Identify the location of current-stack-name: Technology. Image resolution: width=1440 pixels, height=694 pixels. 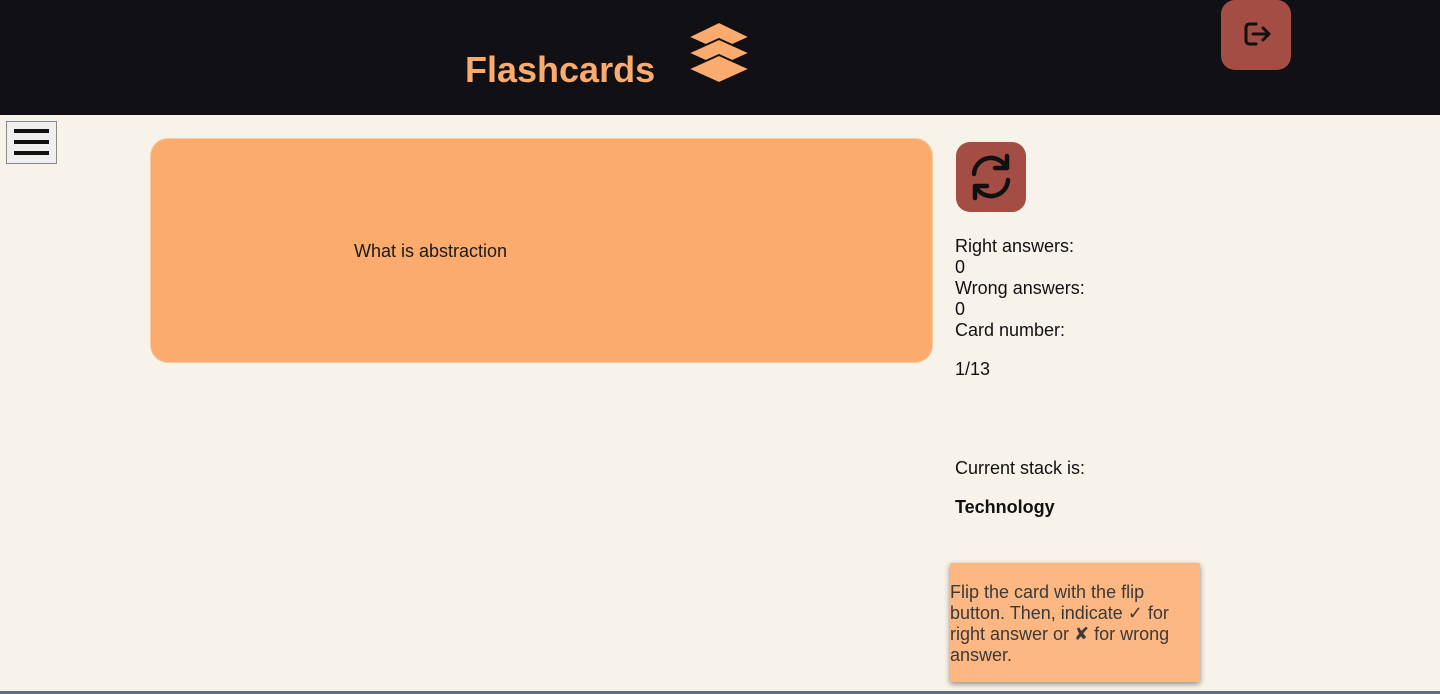
(1005, 507).